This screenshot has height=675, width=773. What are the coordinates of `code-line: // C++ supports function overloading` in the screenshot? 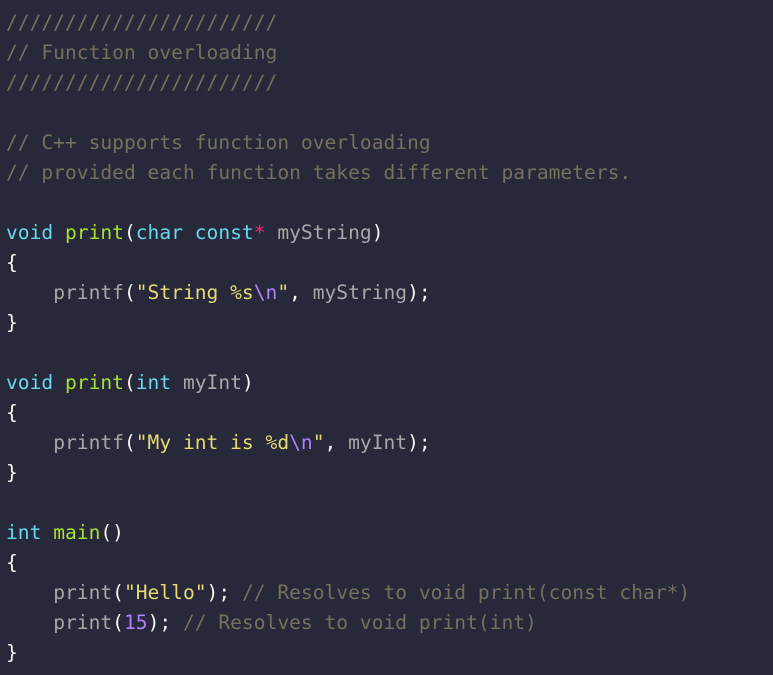 It's located at (389, 143).